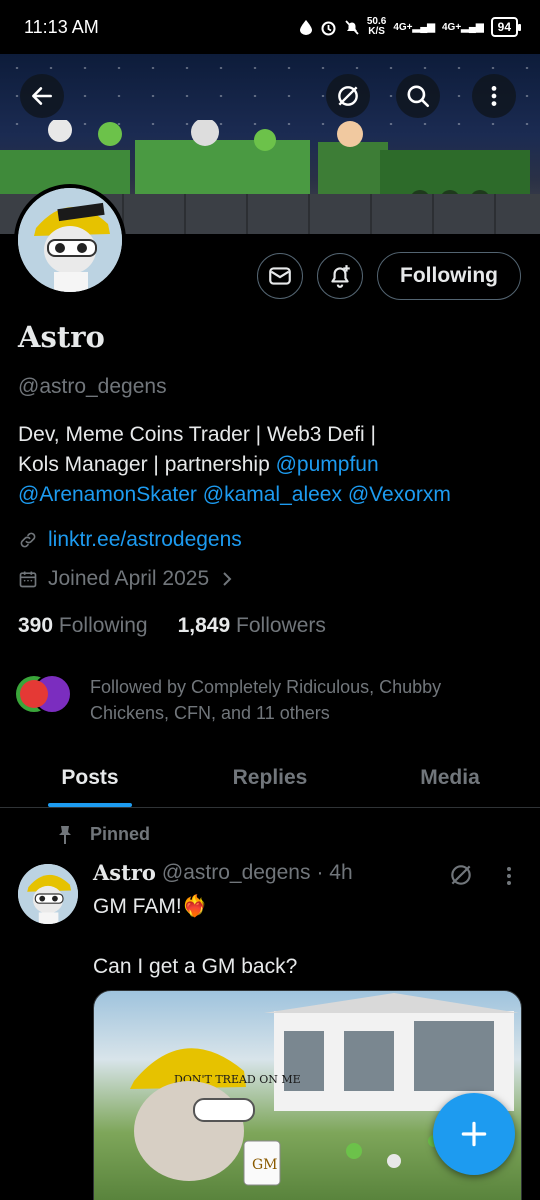 The image size is (540, 1200). What do you see at coordinates (450, 777) in the screenshot?
I see `tab-media: Media` at bounding box center [450, 777].